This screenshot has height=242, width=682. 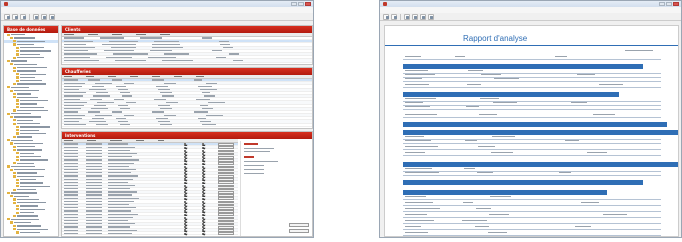 I want to click on tree-item, so click(x=31, y=232).